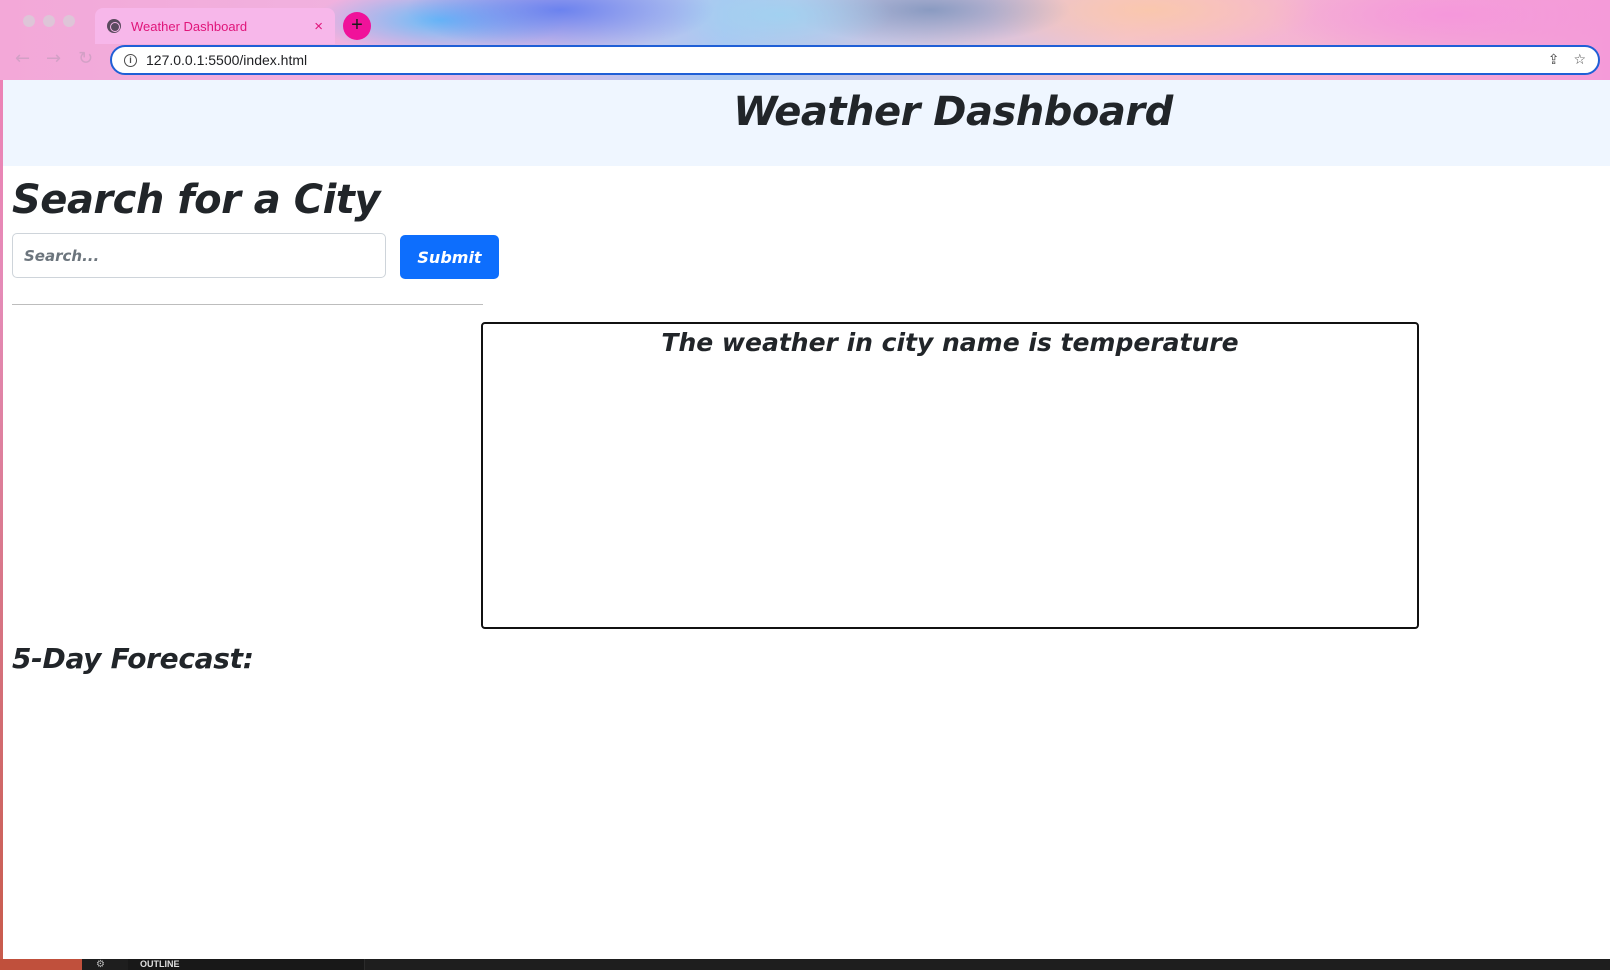  I want to click on maximize-window-button, so click(69, 21).